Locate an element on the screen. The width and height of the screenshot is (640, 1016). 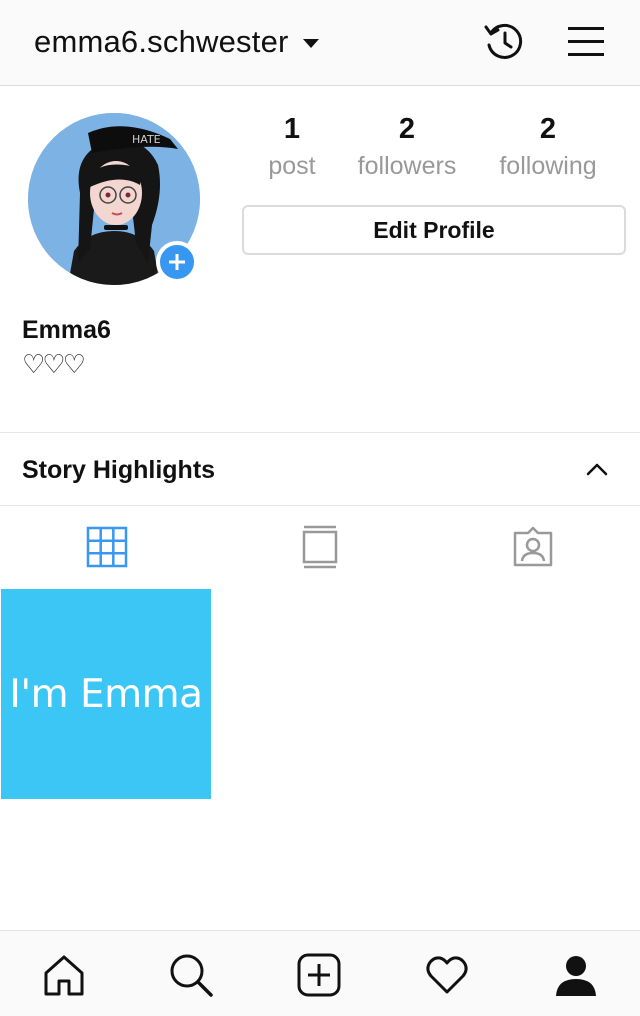
followers-count-value: 2 is located at coordinates (407, 129).